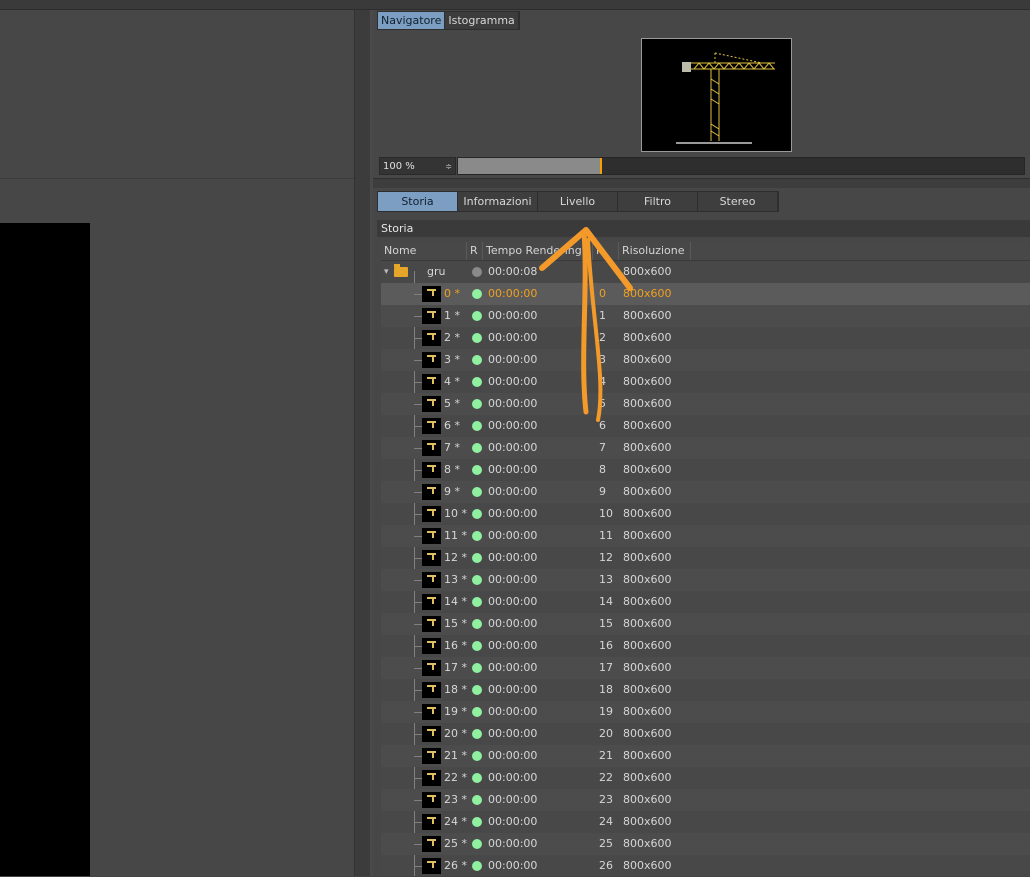  Describe the element at coordinates (705, 646) in the screenshot. I see `table-row: 16 * 00:00:00 16 800x600` at that location.